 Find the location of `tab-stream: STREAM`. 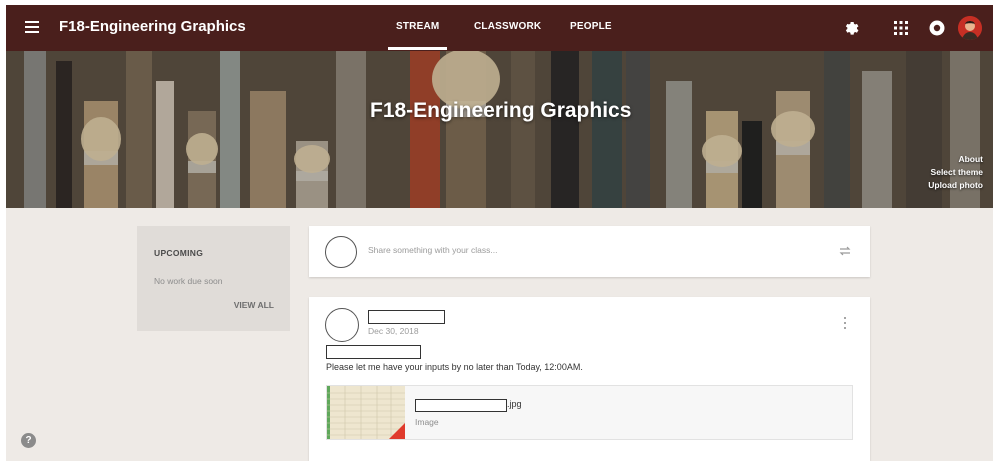

tab-stream: STREAM is located at coordinates (417, 35).